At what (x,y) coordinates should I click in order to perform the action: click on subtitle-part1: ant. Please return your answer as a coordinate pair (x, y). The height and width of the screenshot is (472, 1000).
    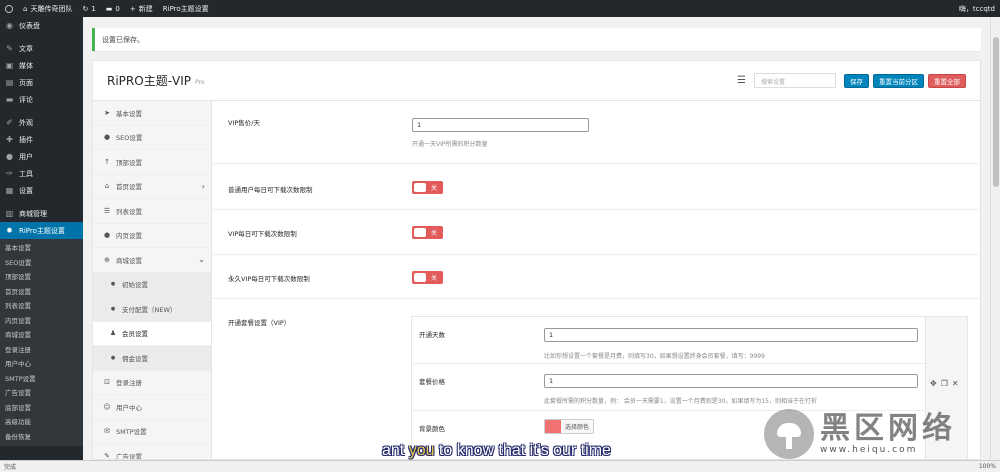
    Looking at the image, I should click on (395, 450).